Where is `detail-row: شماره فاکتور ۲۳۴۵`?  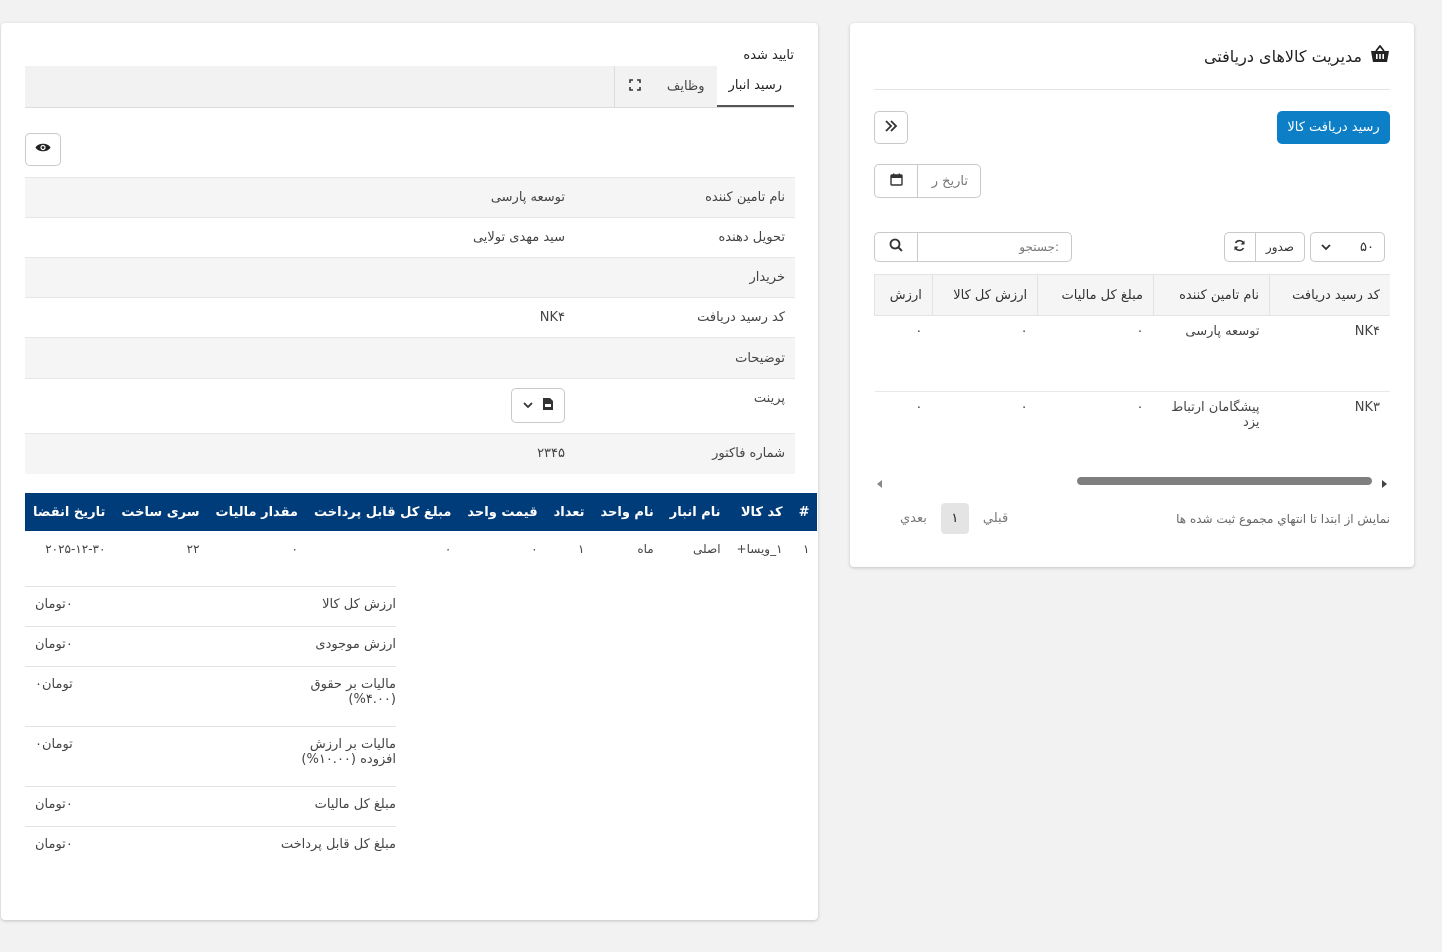
detail-row: شماره فاکتور ۲۳۴۵ is located at coordinates (410, 453).